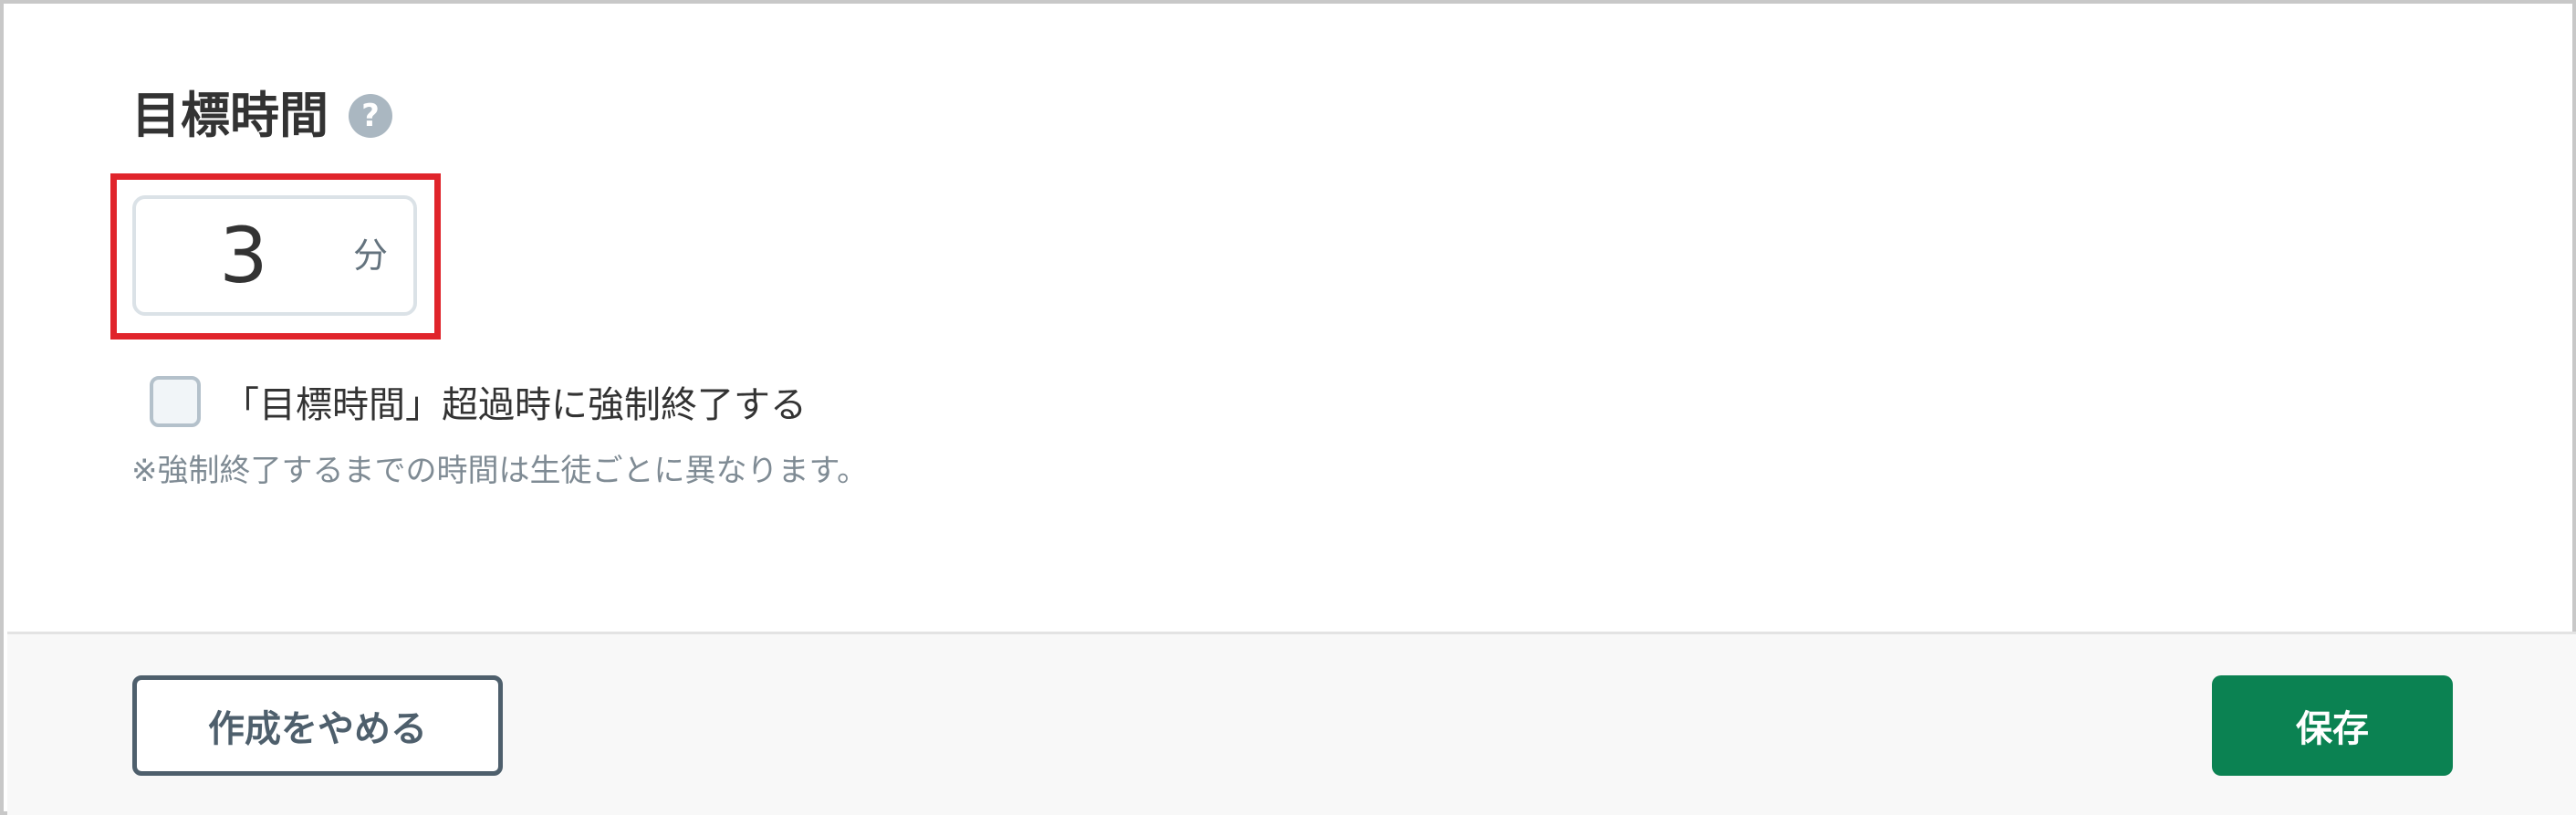 The width and height of the screenshot is (2576, 815). Describe the element at coordinates (230, 115) in the screenshot. I see `section-title: 目標時間` at that location.